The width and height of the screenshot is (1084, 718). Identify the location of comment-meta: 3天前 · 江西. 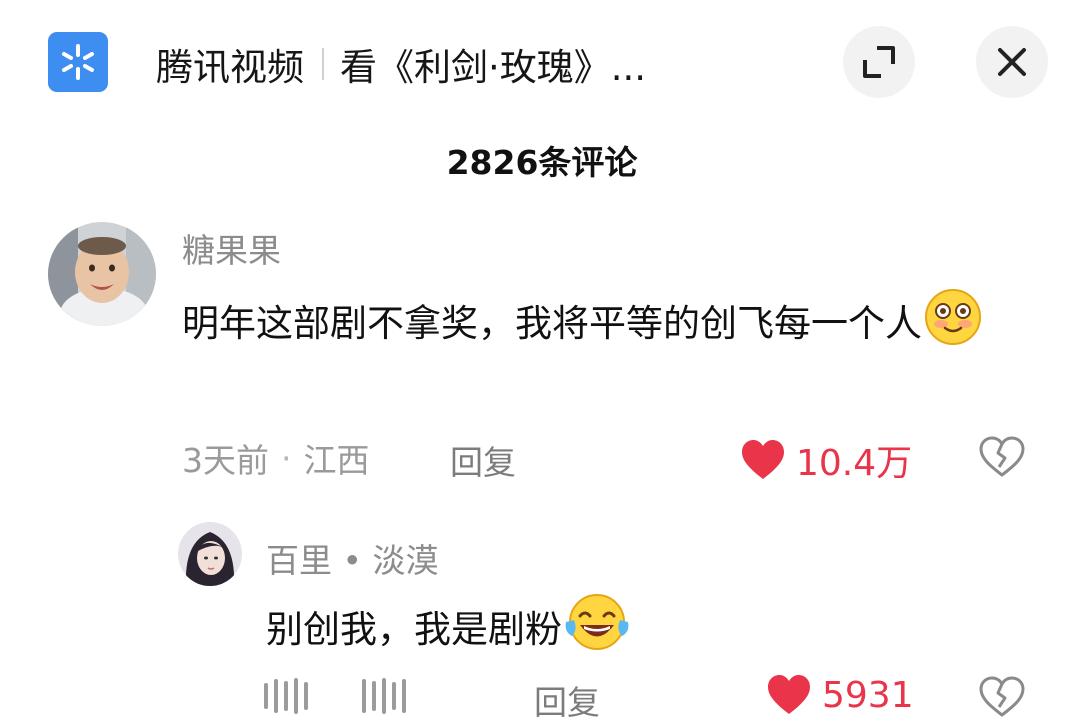
(276, 458).